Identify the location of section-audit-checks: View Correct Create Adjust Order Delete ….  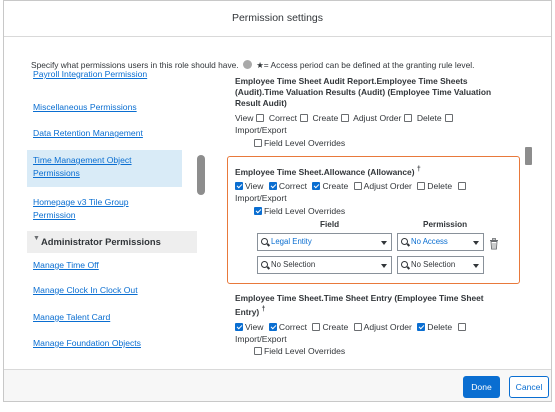
(370, 124).